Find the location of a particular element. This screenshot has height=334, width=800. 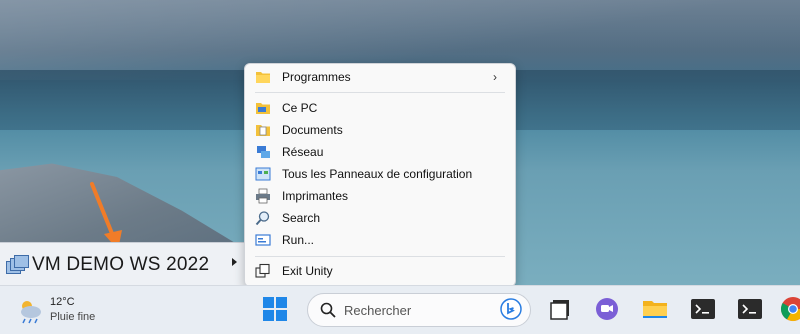

menu-item-label: Ce PC is located at coordinates (300, 108).